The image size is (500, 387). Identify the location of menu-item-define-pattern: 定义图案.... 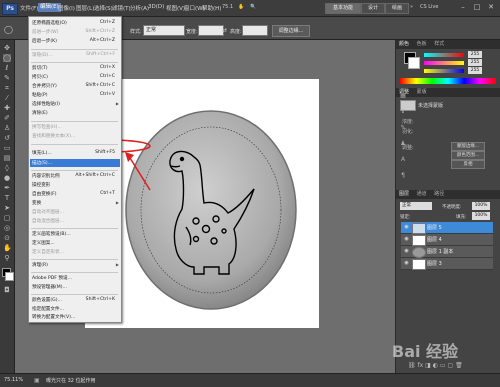
(43, 243).